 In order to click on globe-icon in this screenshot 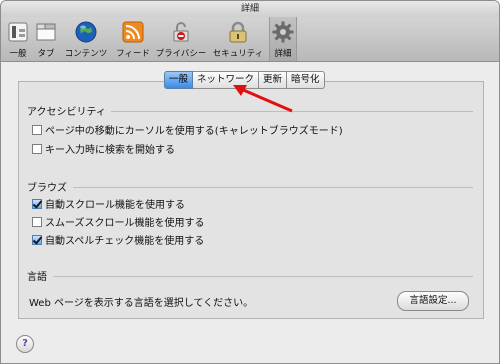, I will do `click(86, 32)`.